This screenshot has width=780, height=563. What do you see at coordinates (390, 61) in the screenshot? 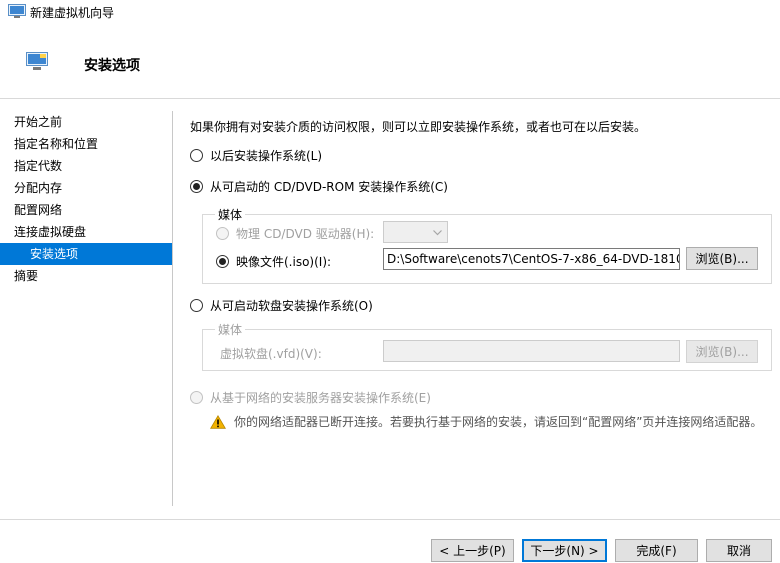
I see `page-header: 安装选项` at bounding box center [390, 61].